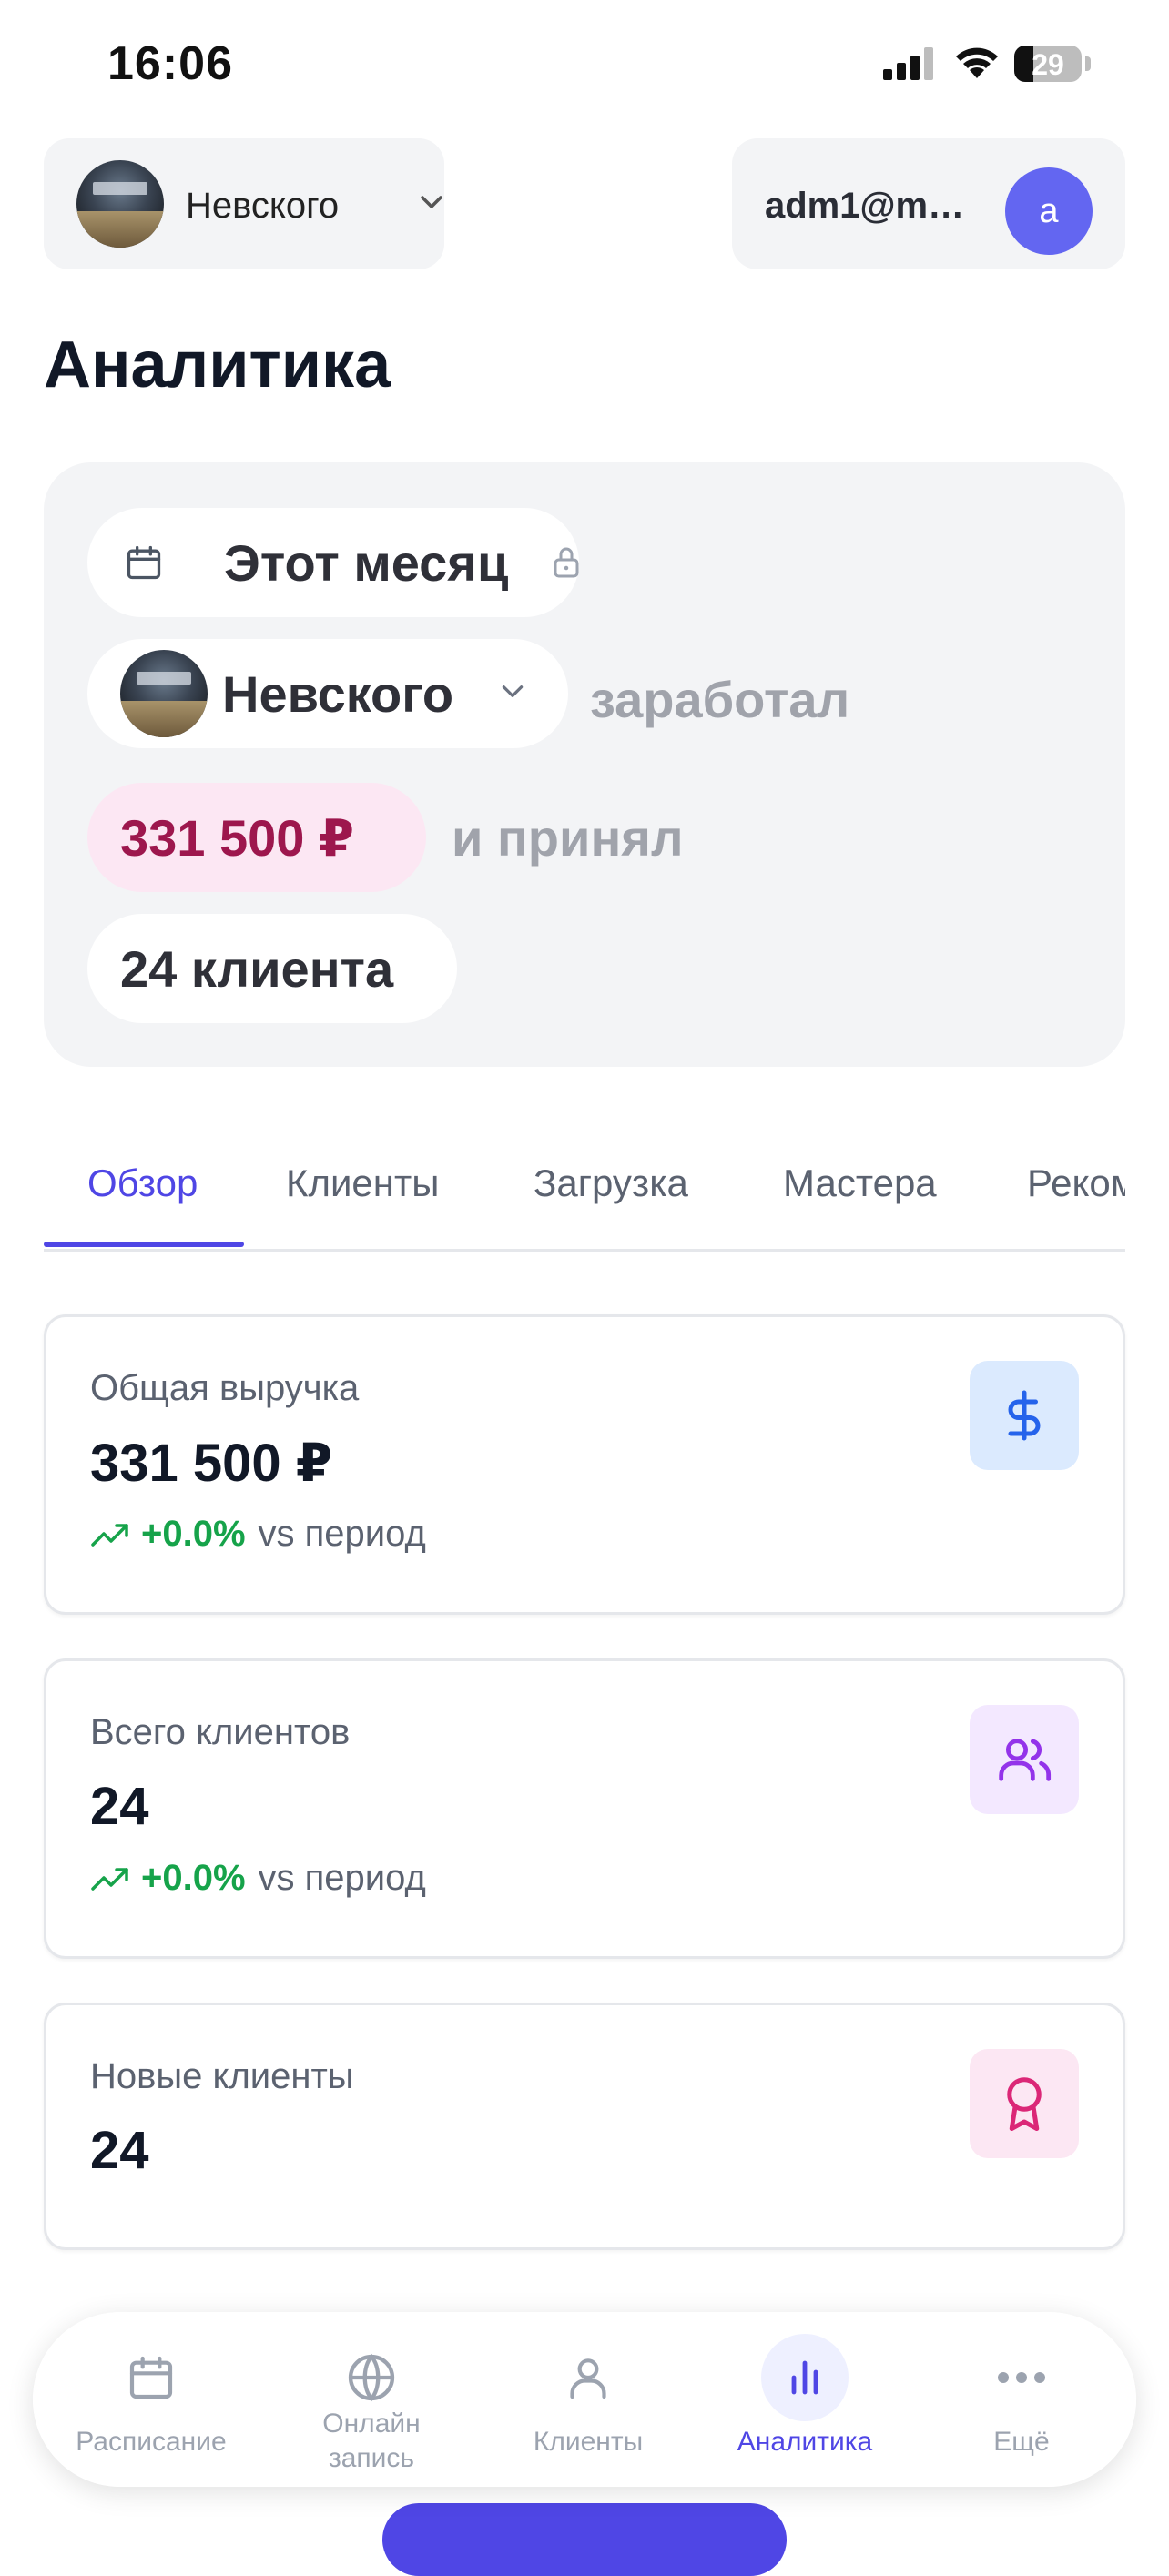 The height and width of the screenshot is (2576, 1169). What do you see at coordinates (371, 2399) in the screenshot?
I see `nav-online-booking: Онлайн запись` at bounding box center [371, 2399].